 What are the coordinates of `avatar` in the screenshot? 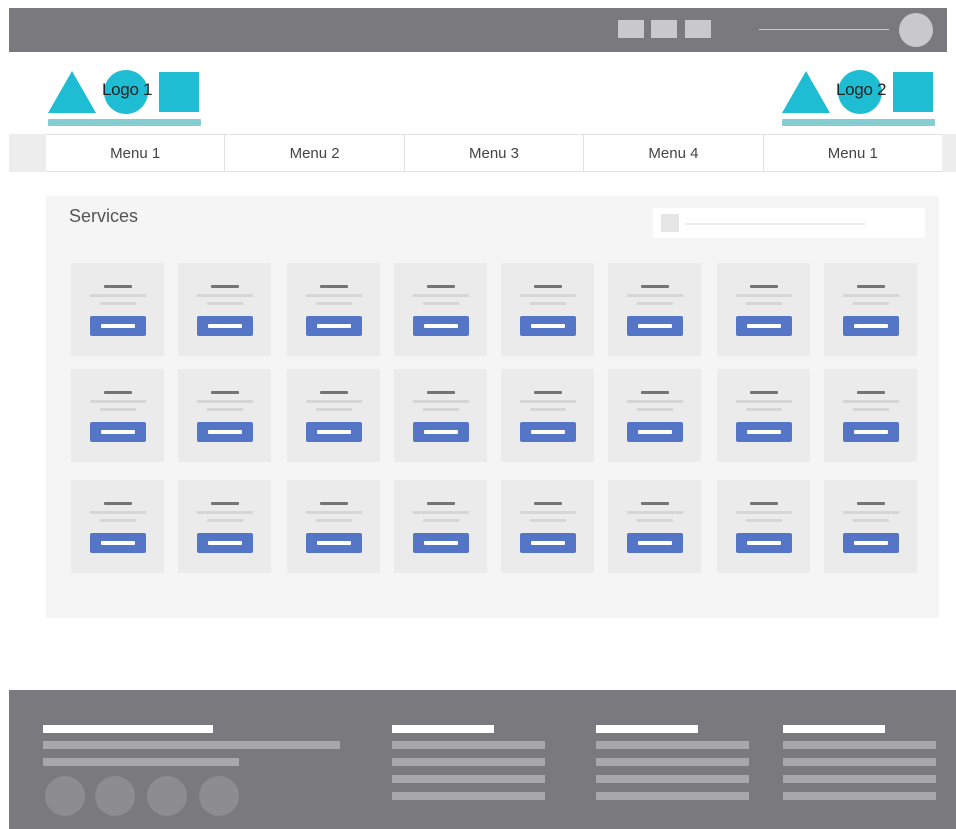 It's located at (916, 30).